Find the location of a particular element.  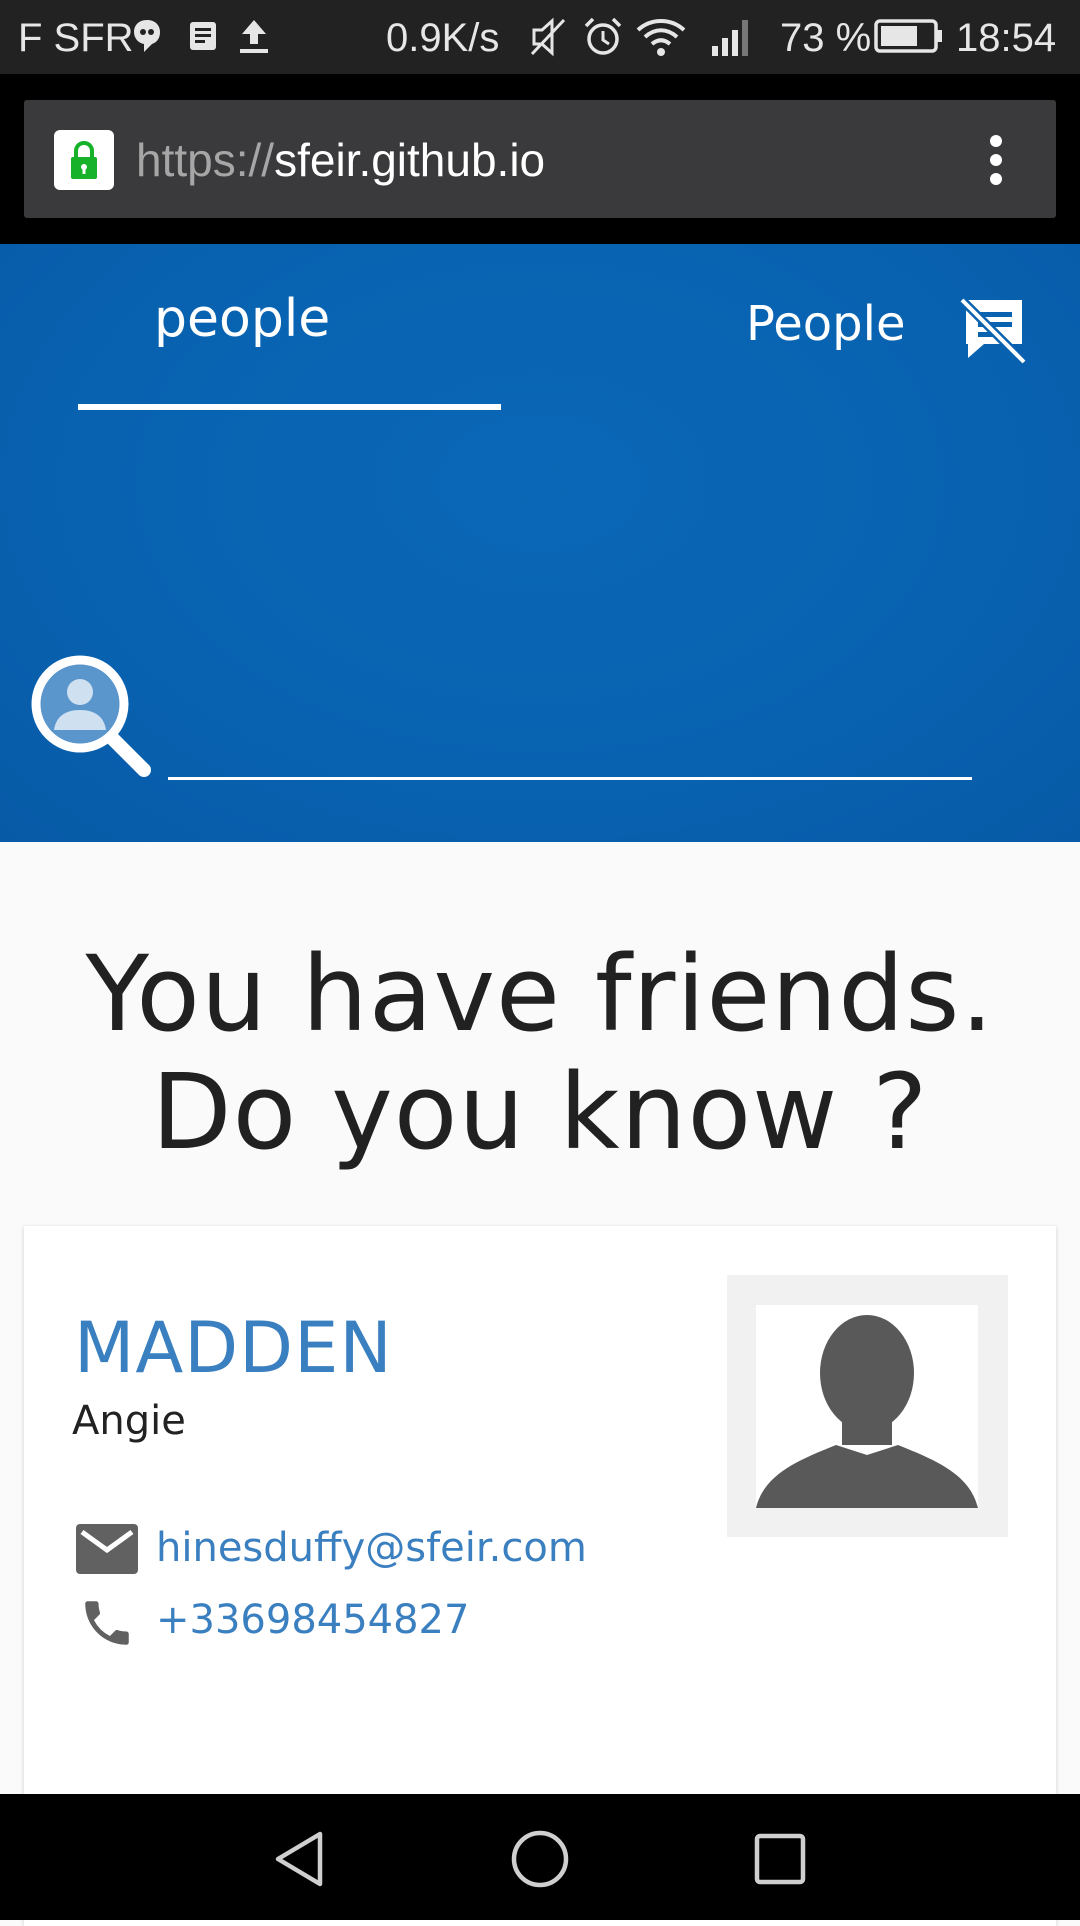

url-text: https://sfeir.github.io is located at coordinates (340, 160).